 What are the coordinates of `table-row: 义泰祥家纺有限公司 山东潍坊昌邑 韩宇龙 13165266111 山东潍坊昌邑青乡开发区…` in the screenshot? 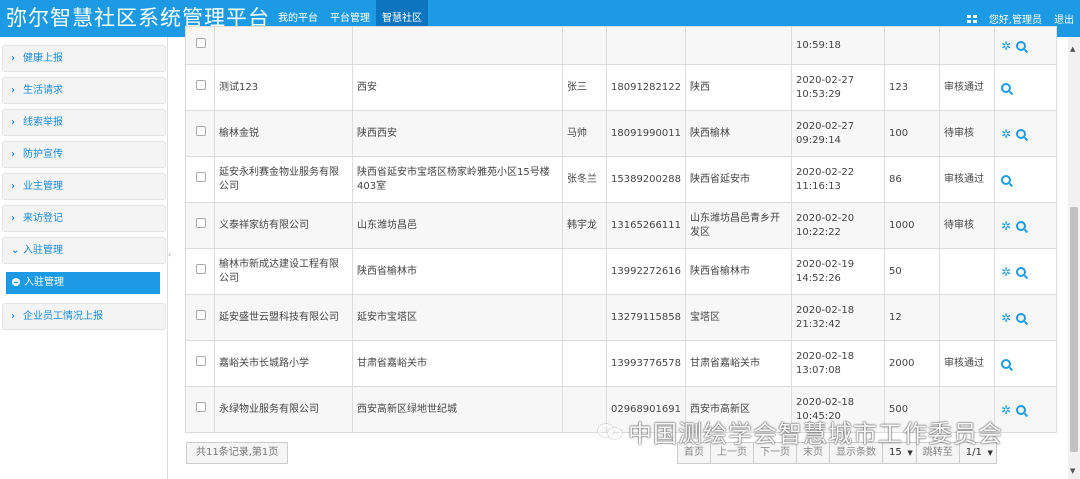 It's located at (621, 225).